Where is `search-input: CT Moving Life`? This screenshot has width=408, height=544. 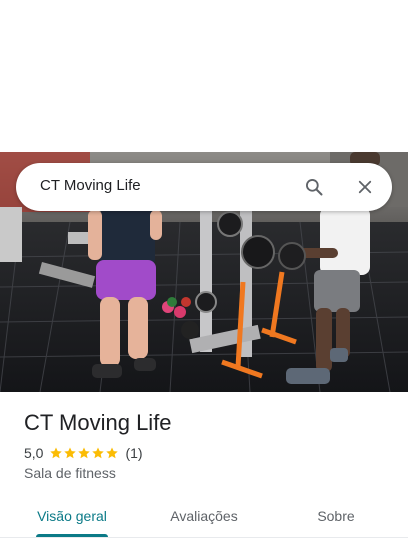
search-input: CT Moving Life is located at coordinates (90, 185).